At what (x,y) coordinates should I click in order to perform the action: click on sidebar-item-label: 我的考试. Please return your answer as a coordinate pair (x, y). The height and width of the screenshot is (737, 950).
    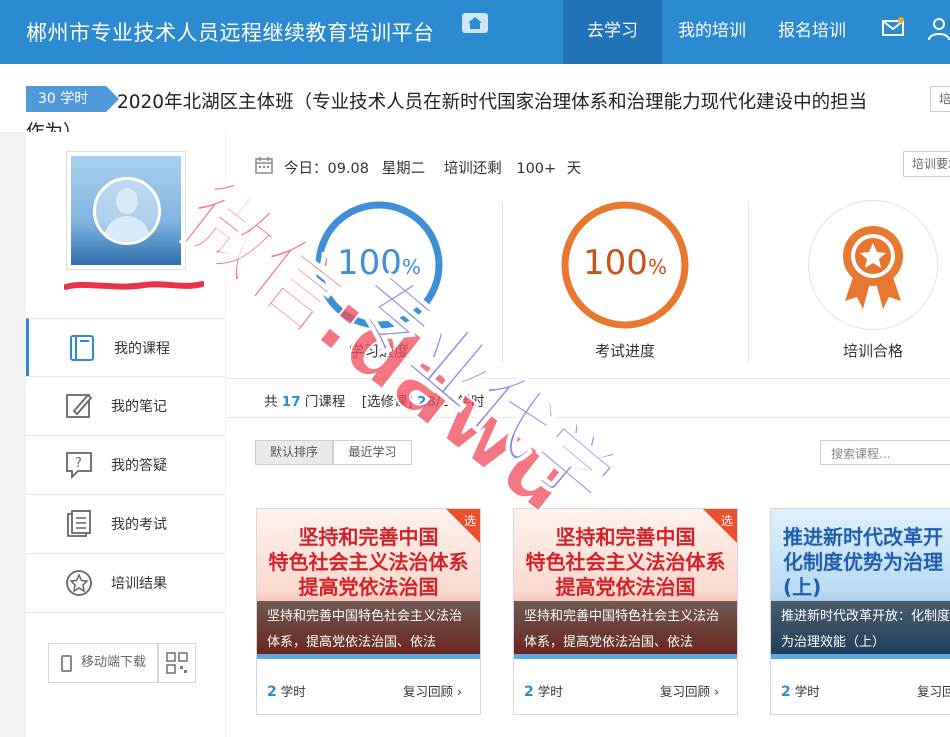
    Looking at the image, I should click on (139, 525).